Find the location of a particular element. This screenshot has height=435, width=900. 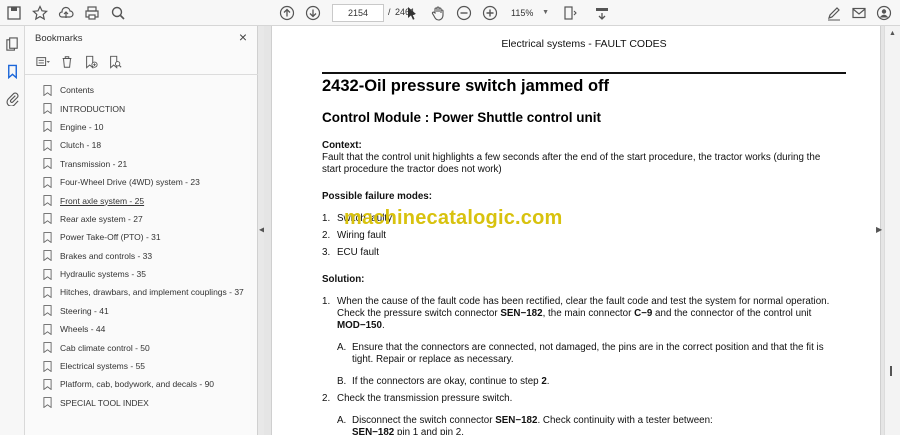

upload-cloud-icon is located at coordinates (66, 13).